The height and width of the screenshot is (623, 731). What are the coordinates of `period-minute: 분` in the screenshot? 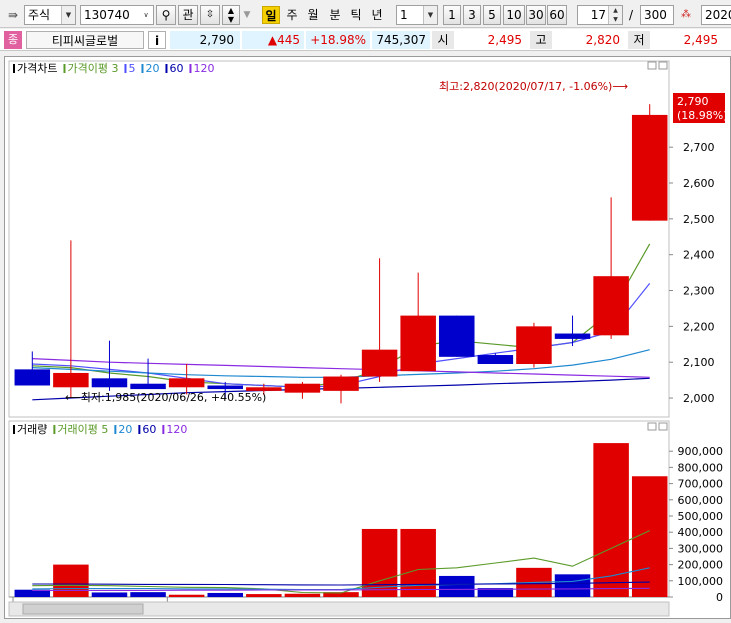 It's located at (335, 15).